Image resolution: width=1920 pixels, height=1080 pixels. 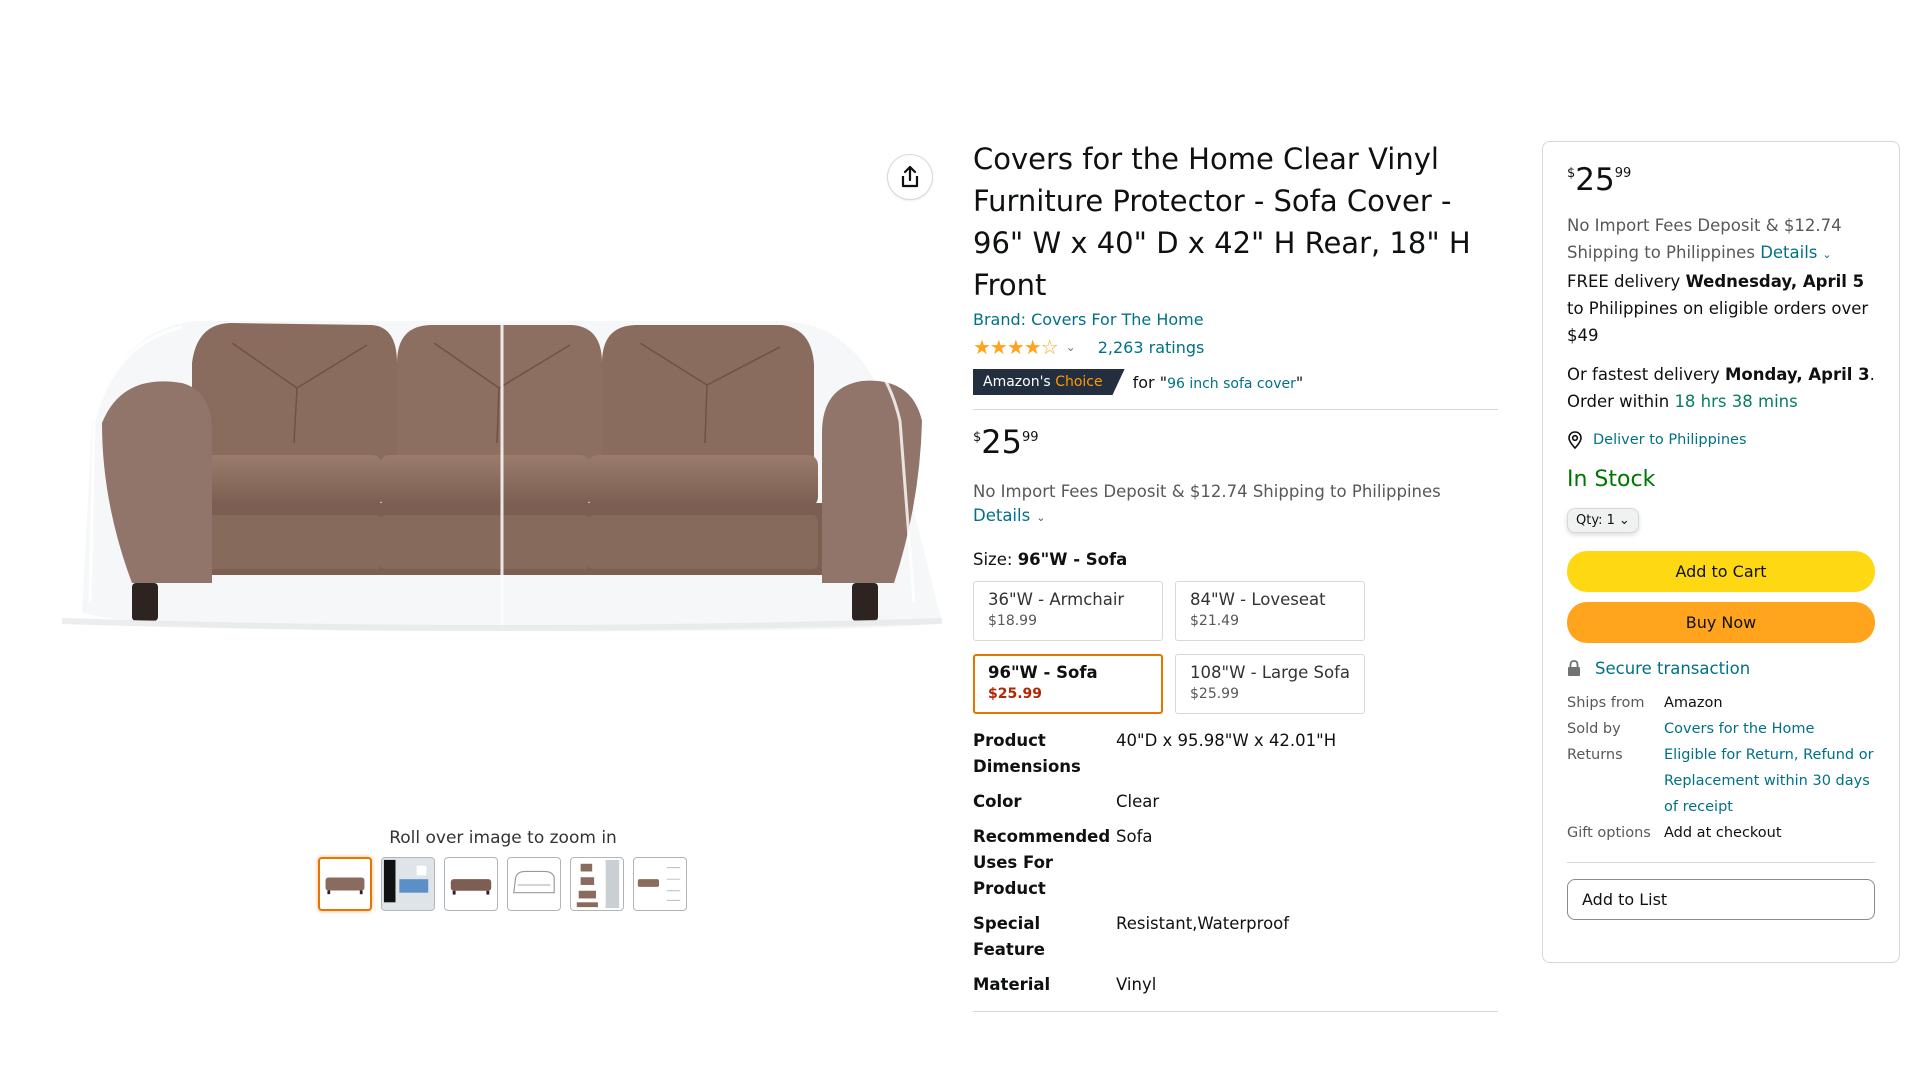 What do you see at coordinates (1068, 684) in the screenshot?
I see `size-option-sofa: 96"W - Sofa $25.99` at bounding box center [1068, 684].